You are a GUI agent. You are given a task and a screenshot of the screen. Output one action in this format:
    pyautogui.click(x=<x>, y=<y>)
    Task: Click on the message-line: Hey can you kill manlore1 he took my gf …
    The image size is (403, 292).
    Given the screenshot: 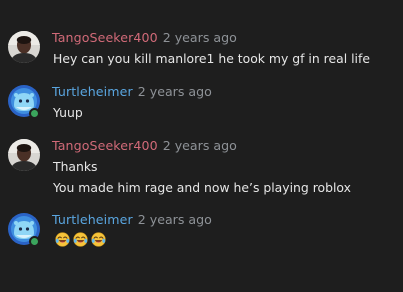 What is the action you would take?
    pyautogui.click(x=211, y=58)
    